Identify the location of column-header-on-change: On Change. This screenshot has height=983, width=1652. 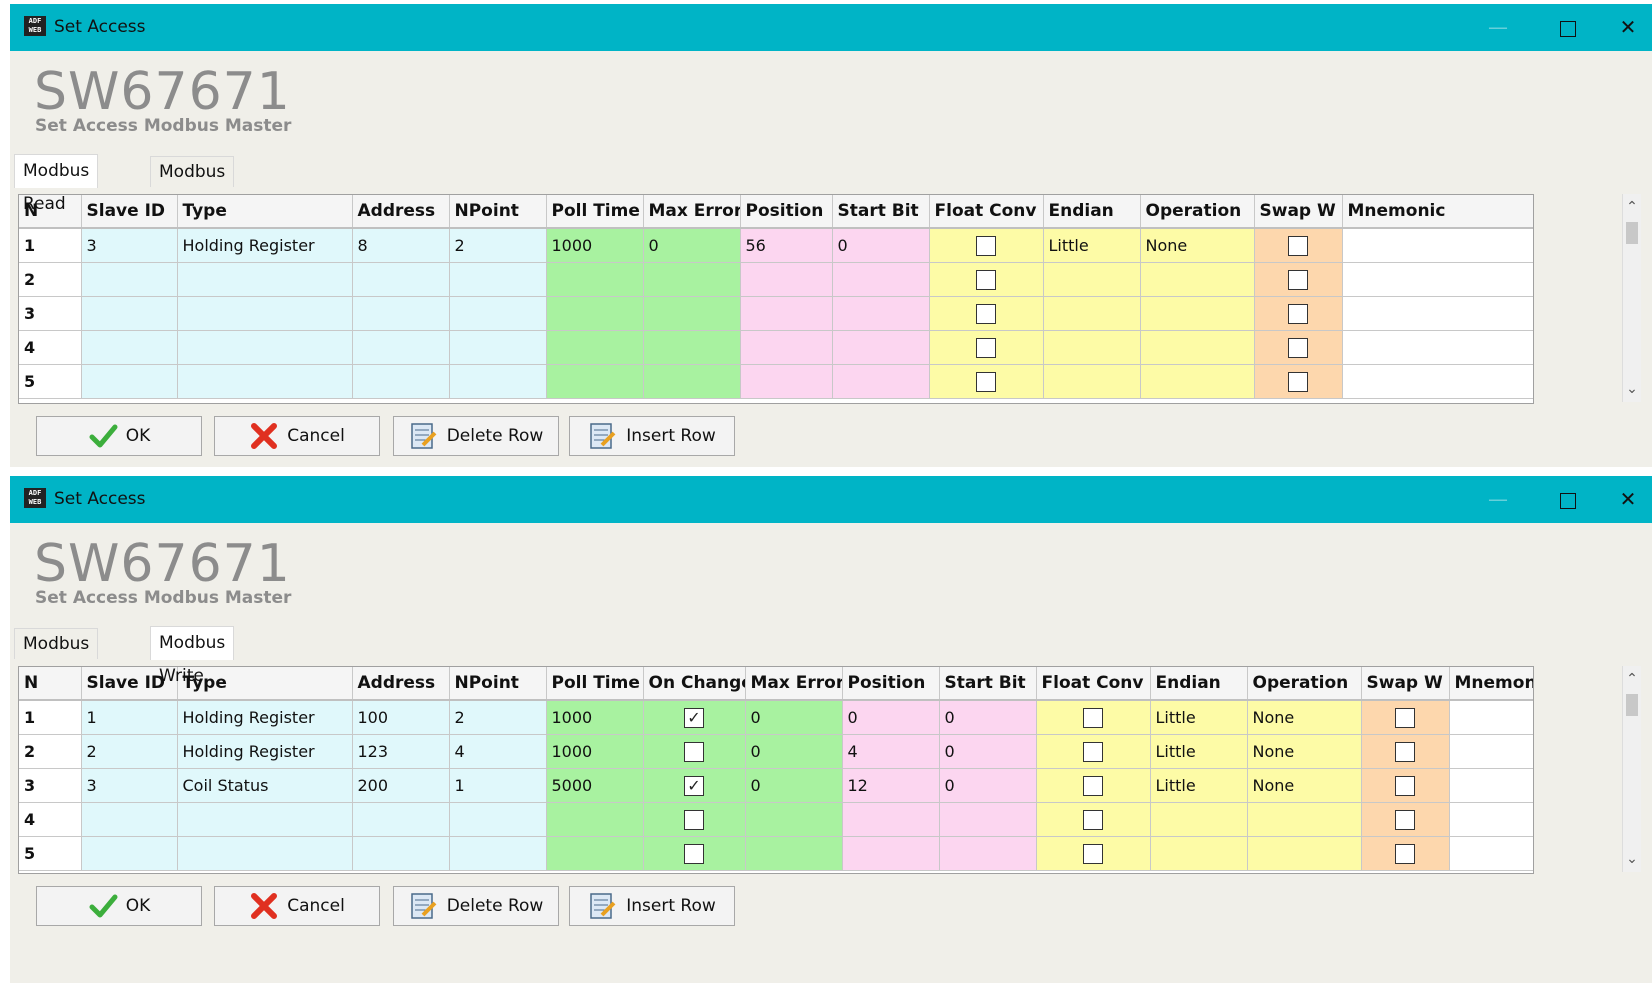
(694, 684).